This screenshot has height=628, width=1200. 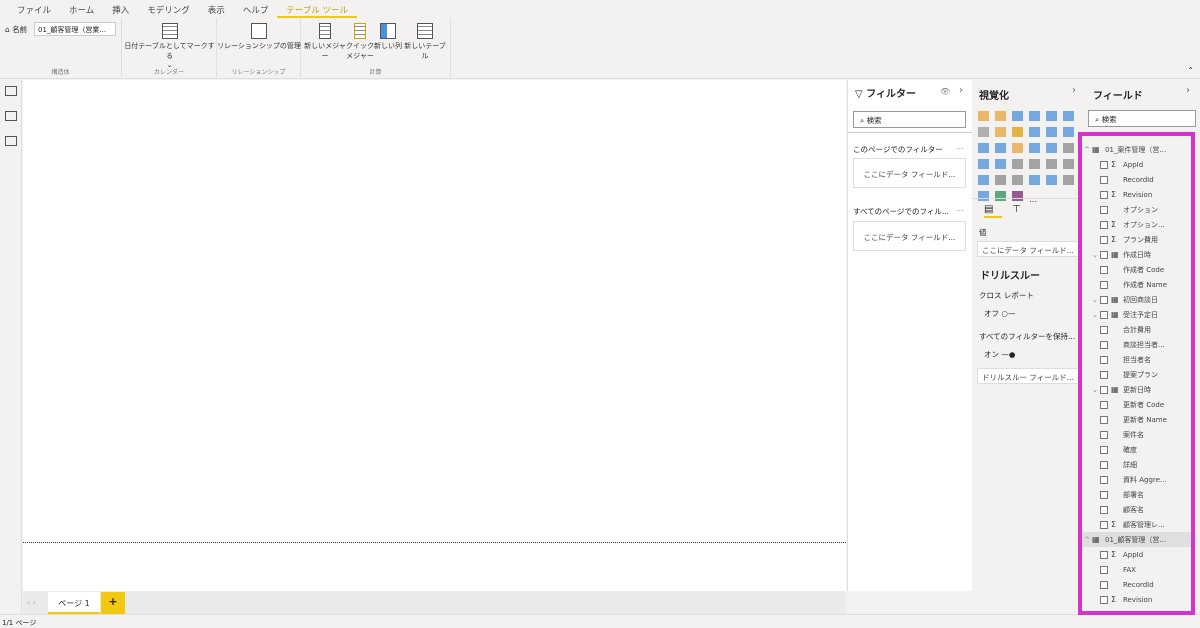 I want to click on field-item: オプション, so click(x=1136, y=209).